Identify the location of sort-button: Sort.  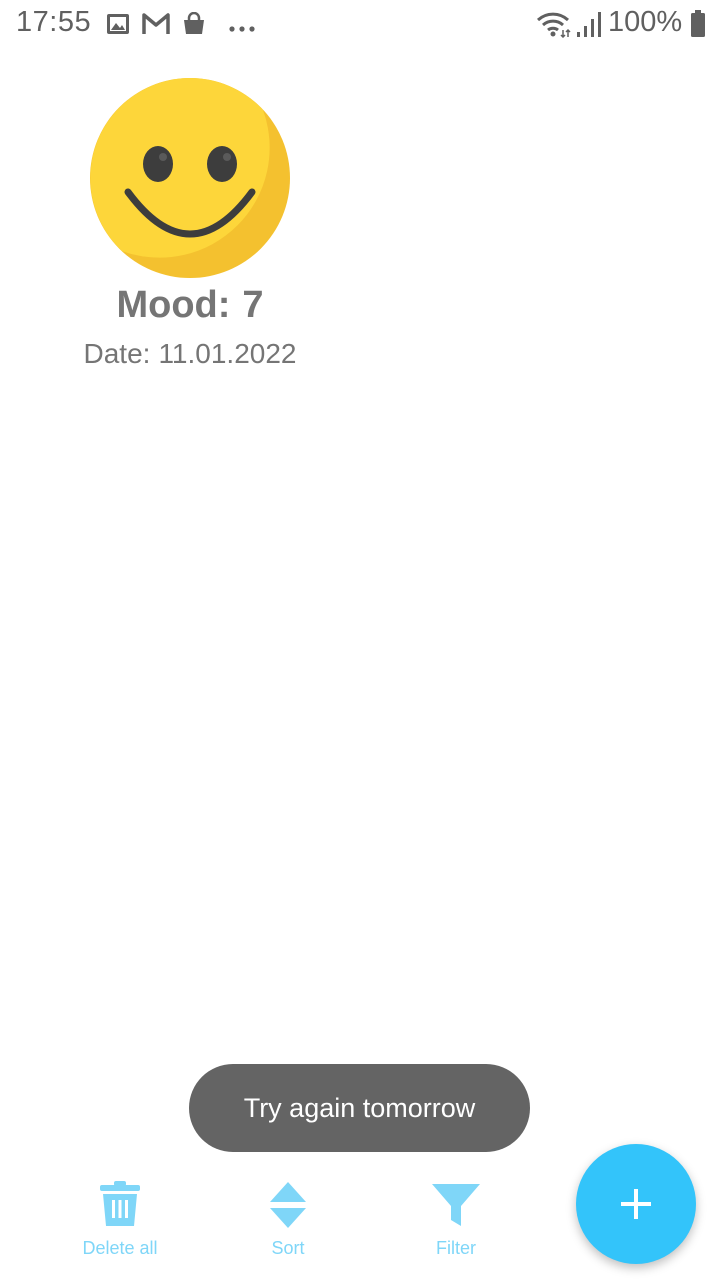
(288, 1225).